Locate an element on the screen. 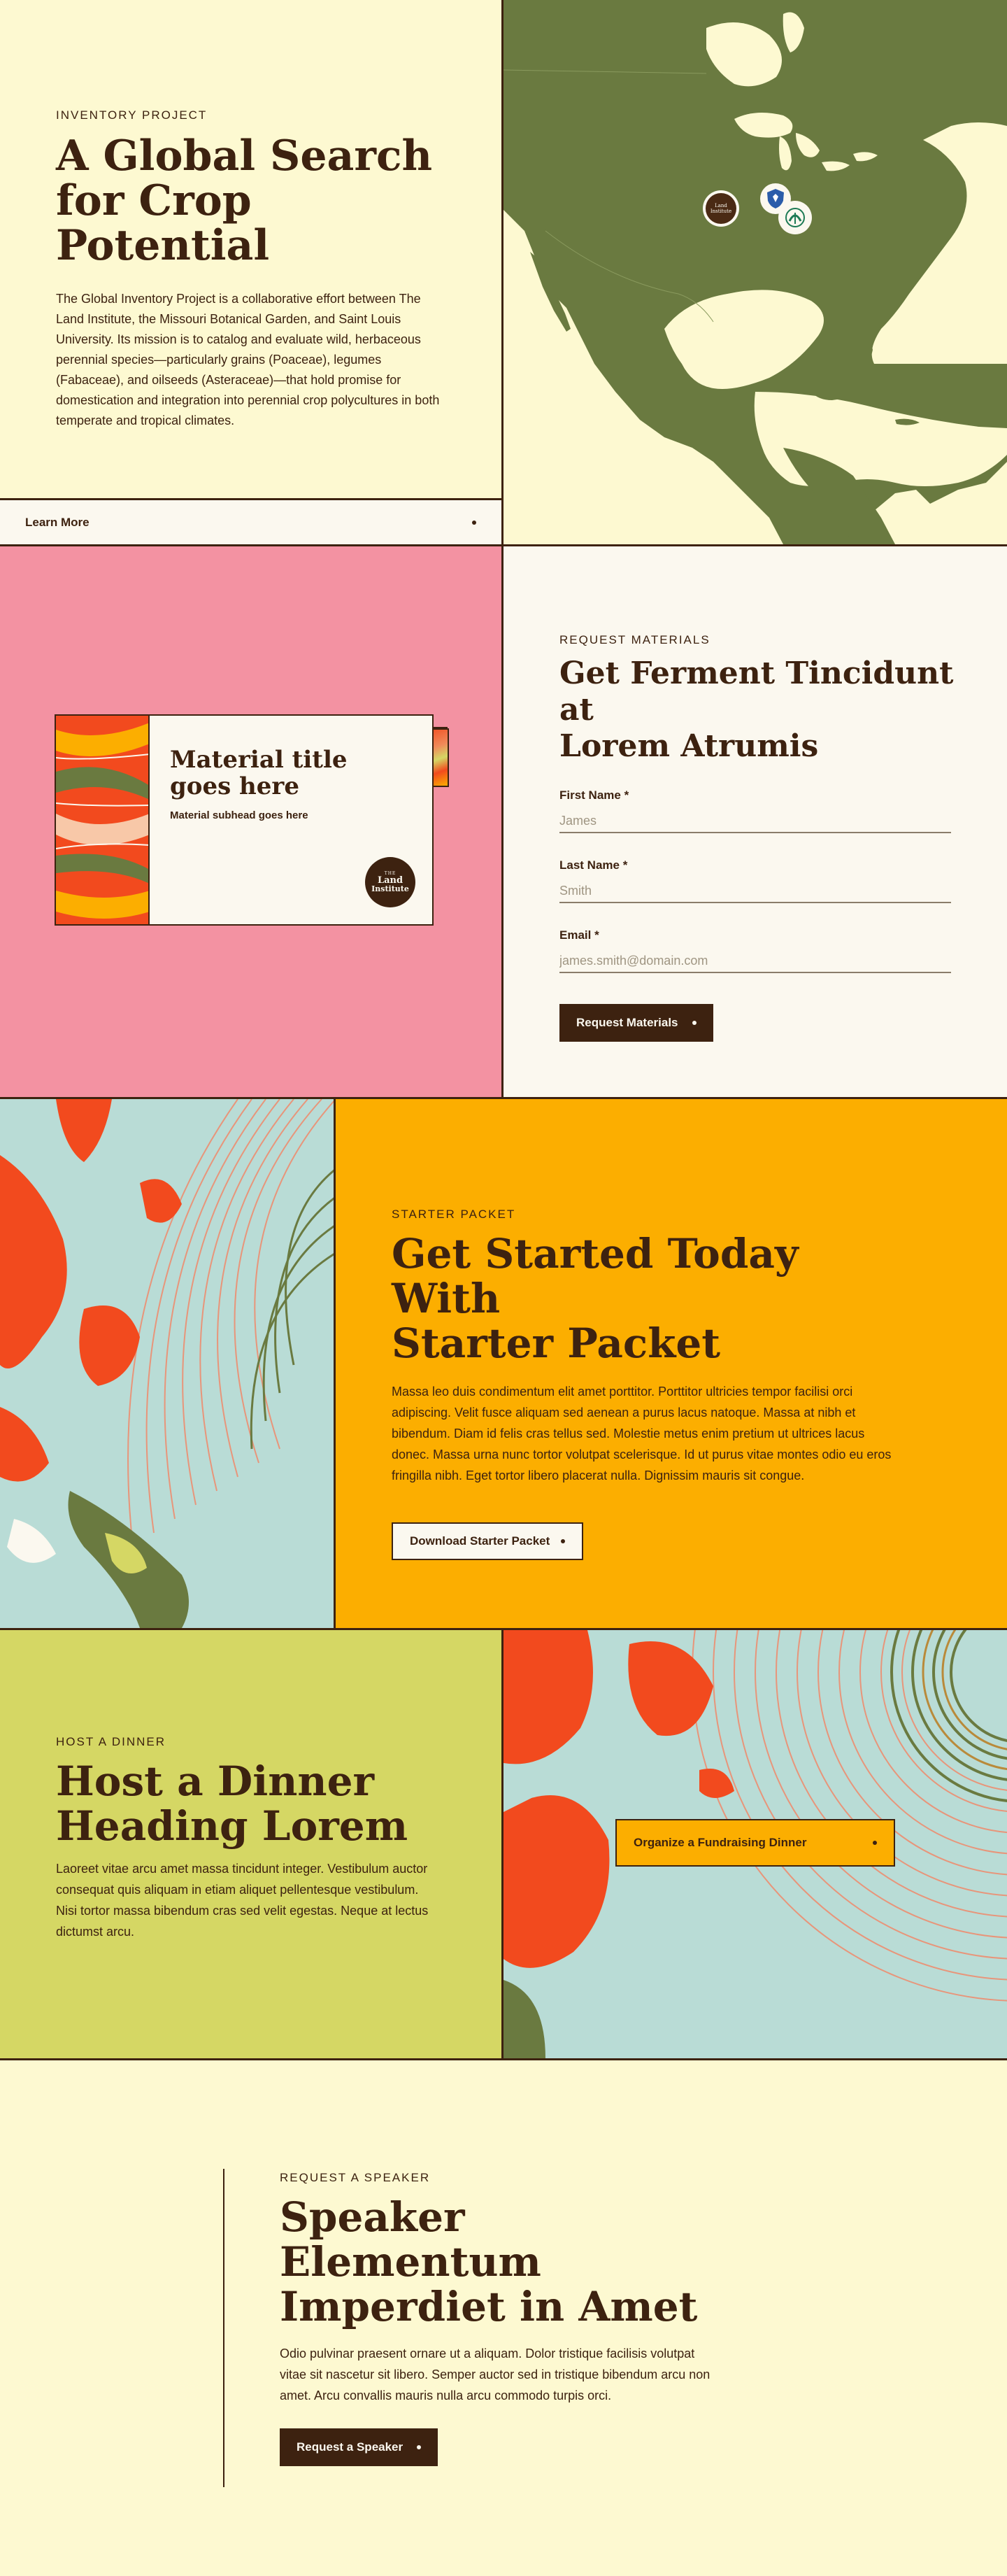 The width and height of the screenshot is (1007, 2576). material-card-title: Material title goes here is located at coordinates (289, 773).